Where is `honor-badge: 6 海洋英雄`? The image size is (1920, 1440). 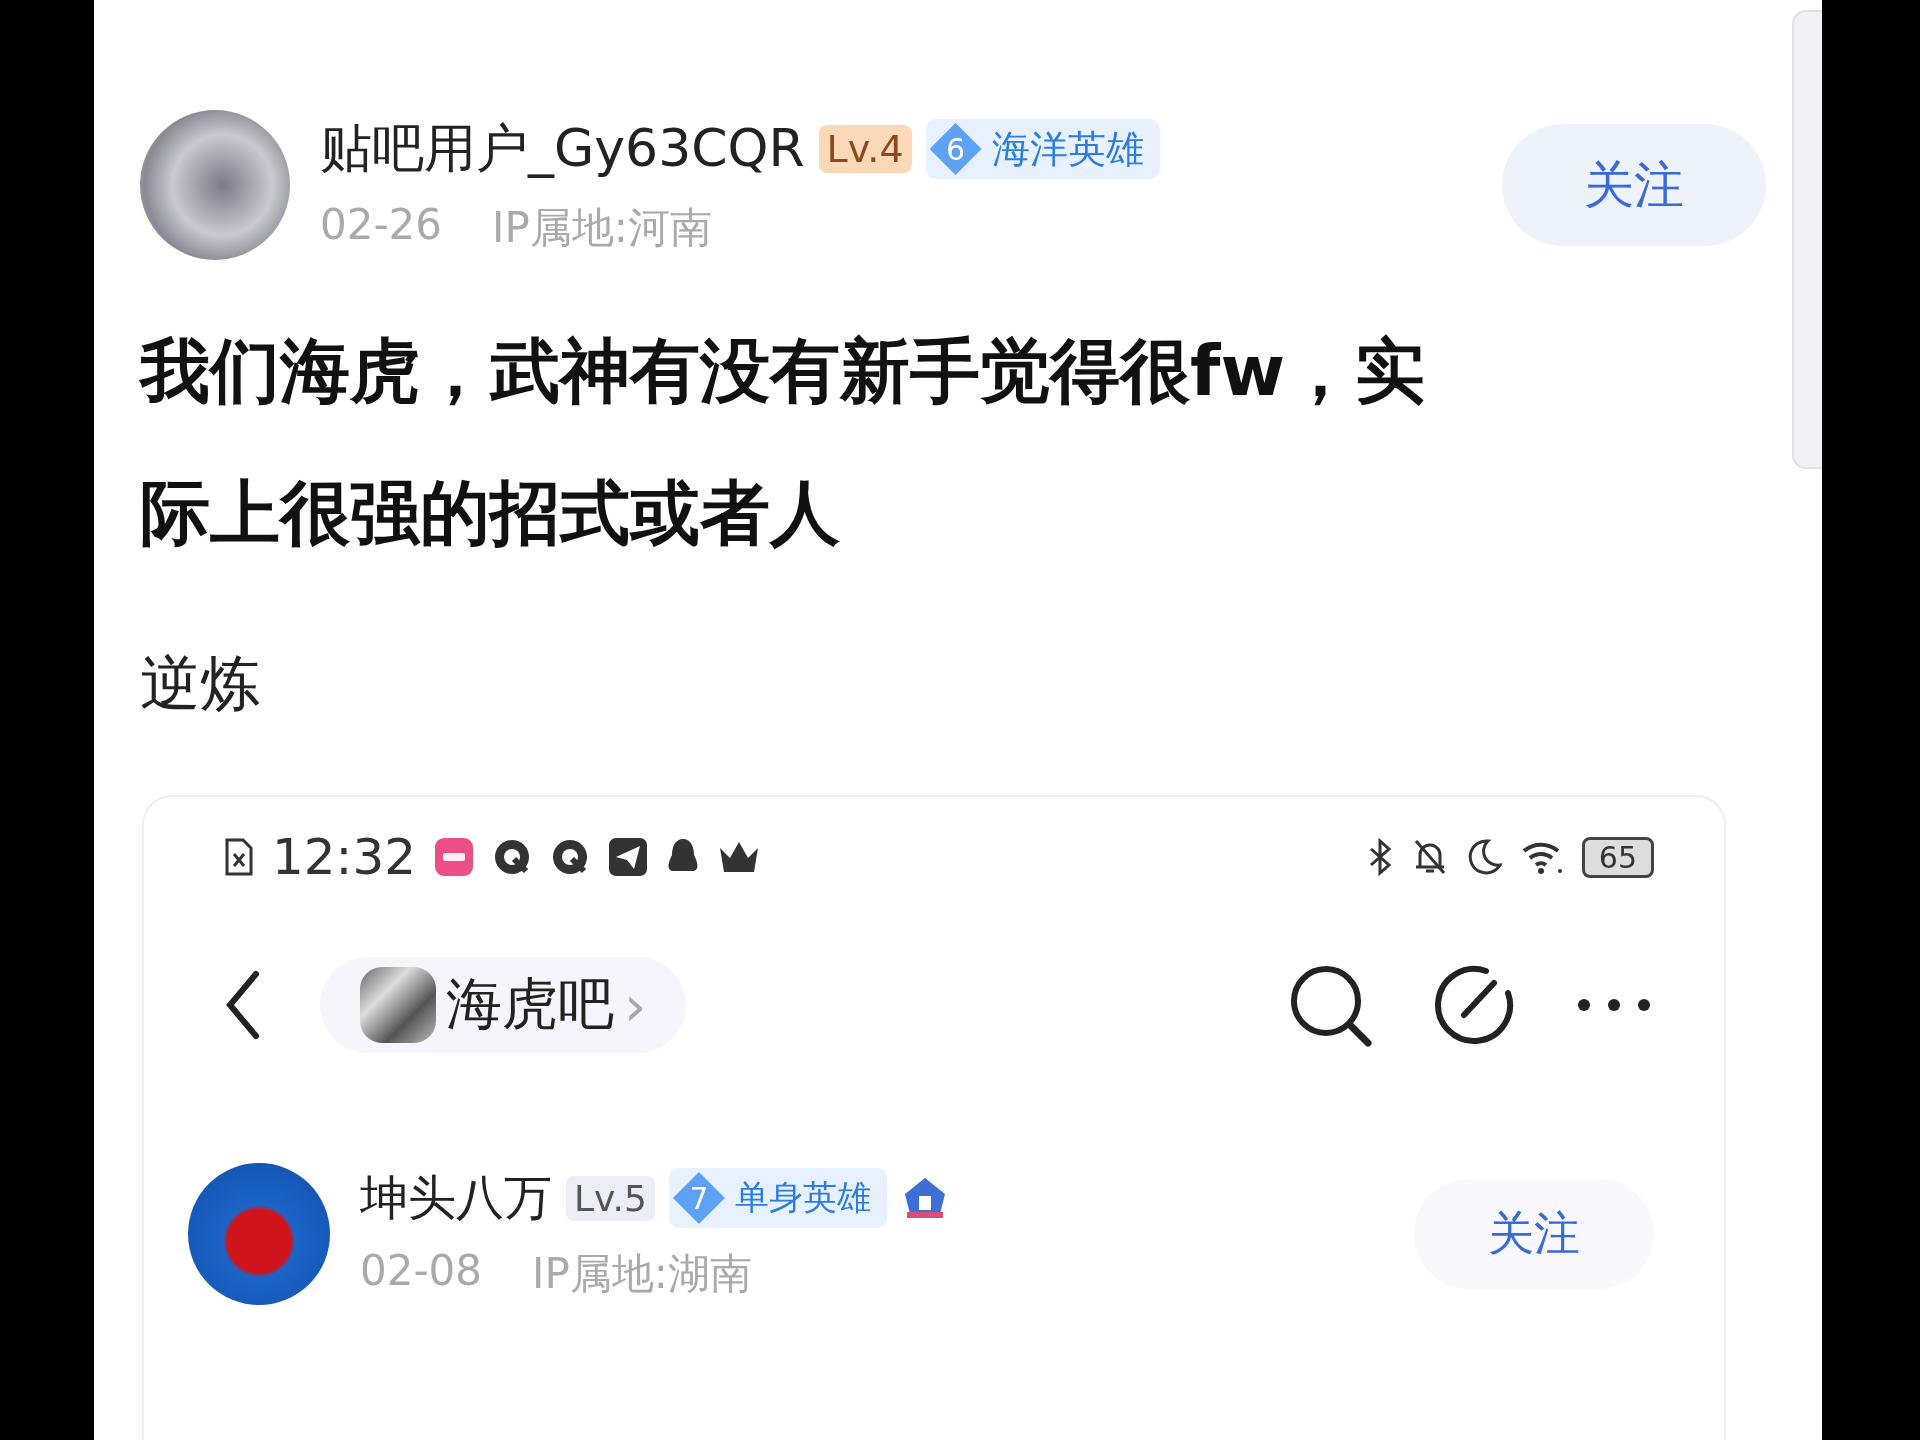
honor-badge: 6 海洋英雄 is located at coordinates (1042, 149).